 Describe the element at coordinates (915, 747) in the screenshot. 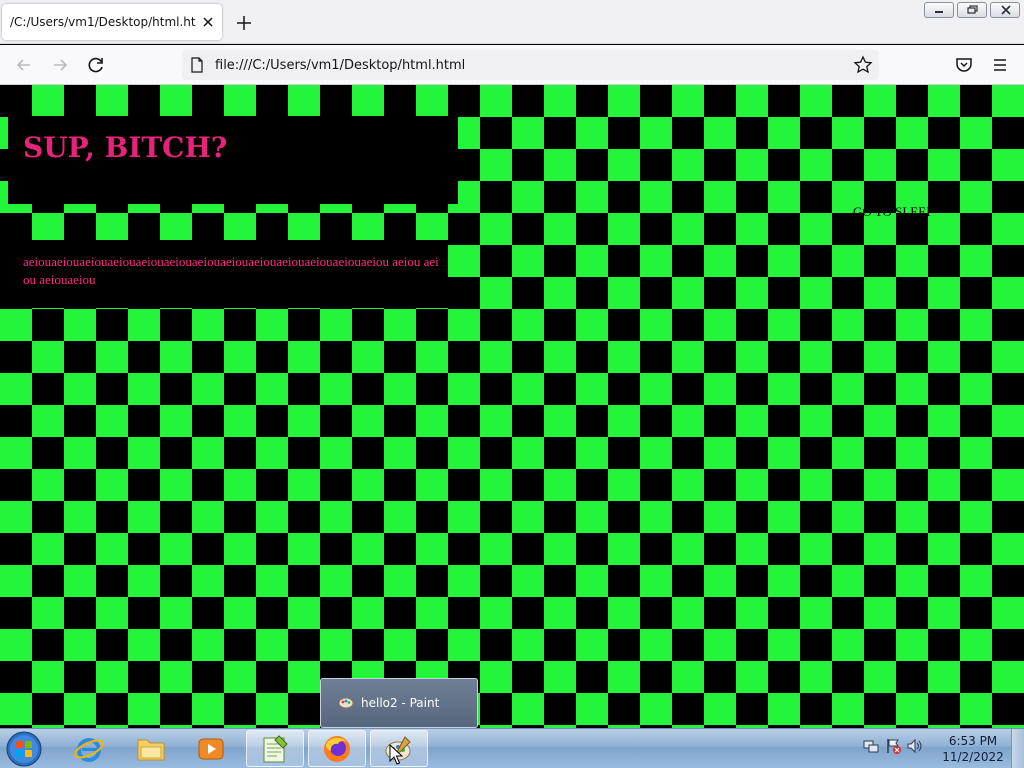

I see `volume-icon` at that location.